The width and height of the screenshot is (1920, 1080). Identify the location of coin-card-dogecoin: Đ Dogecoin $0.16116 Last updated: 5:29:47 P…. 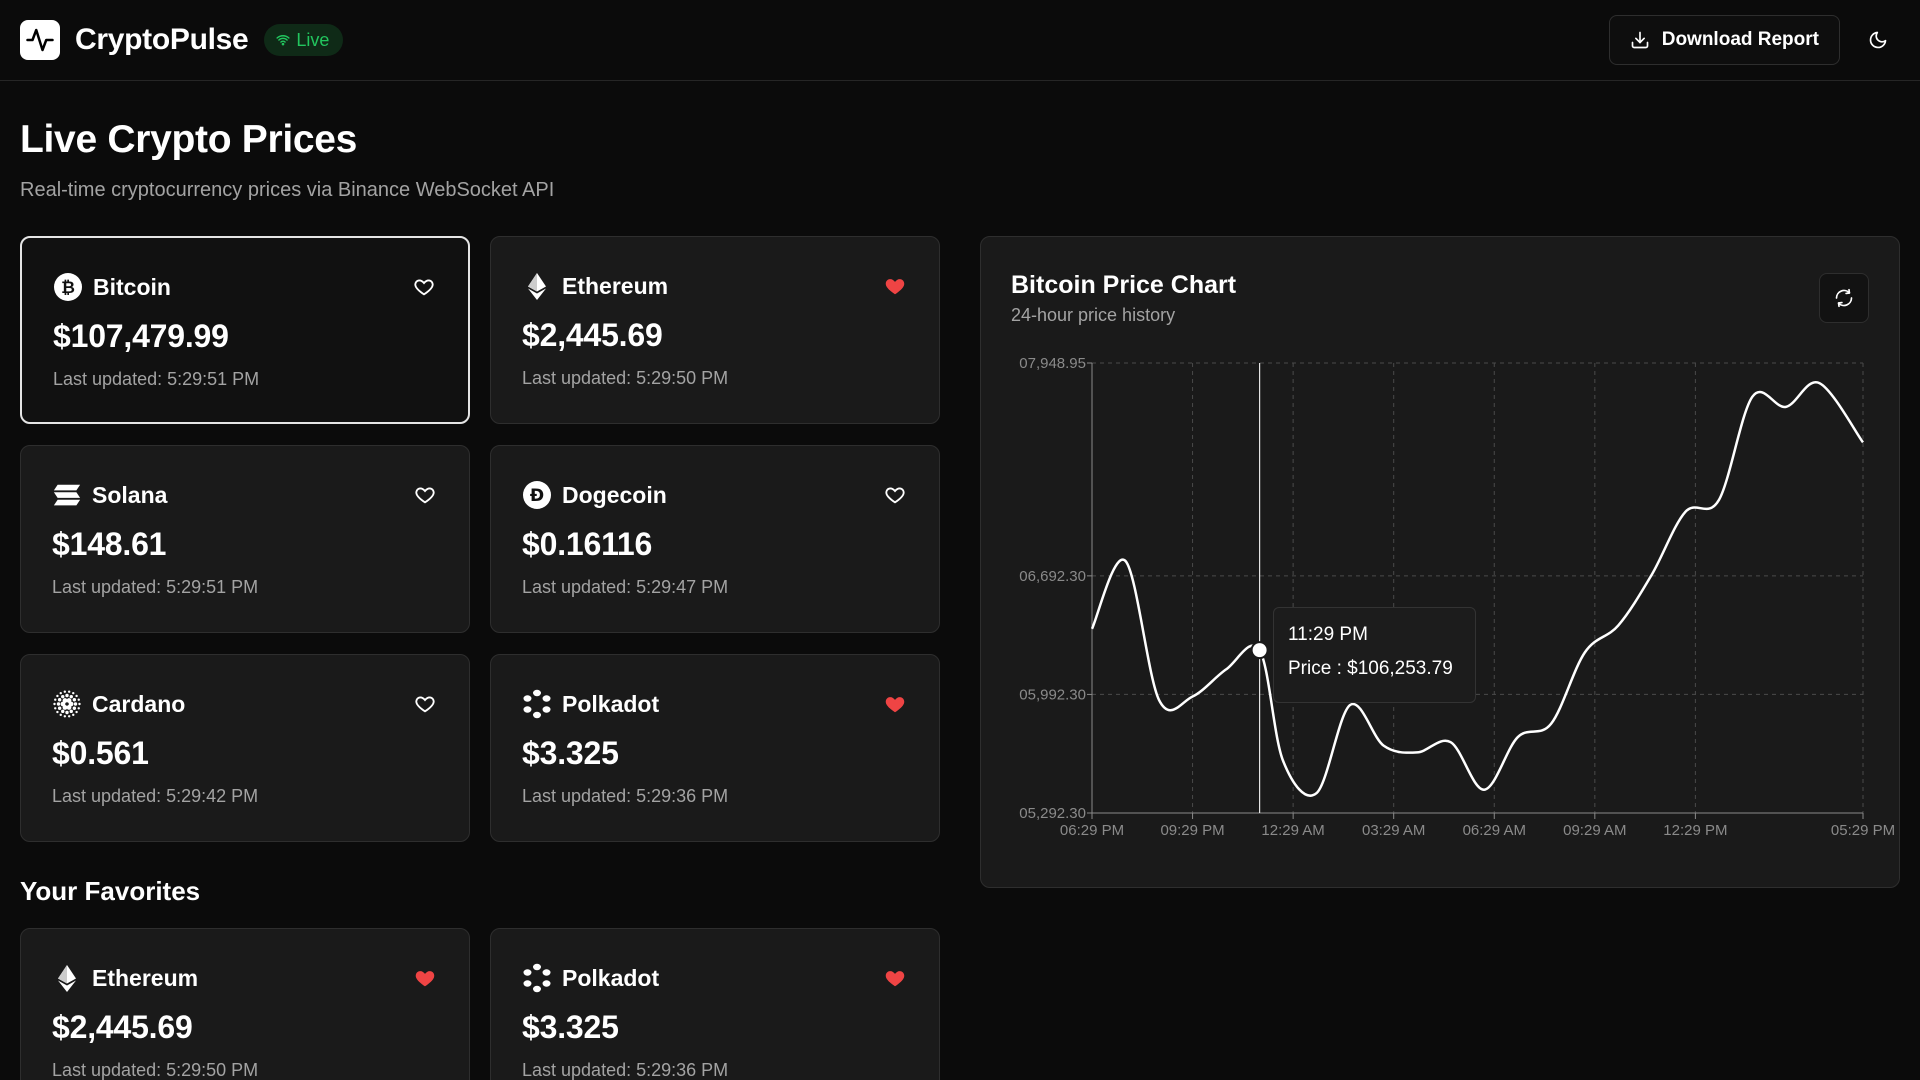
(715, 539).